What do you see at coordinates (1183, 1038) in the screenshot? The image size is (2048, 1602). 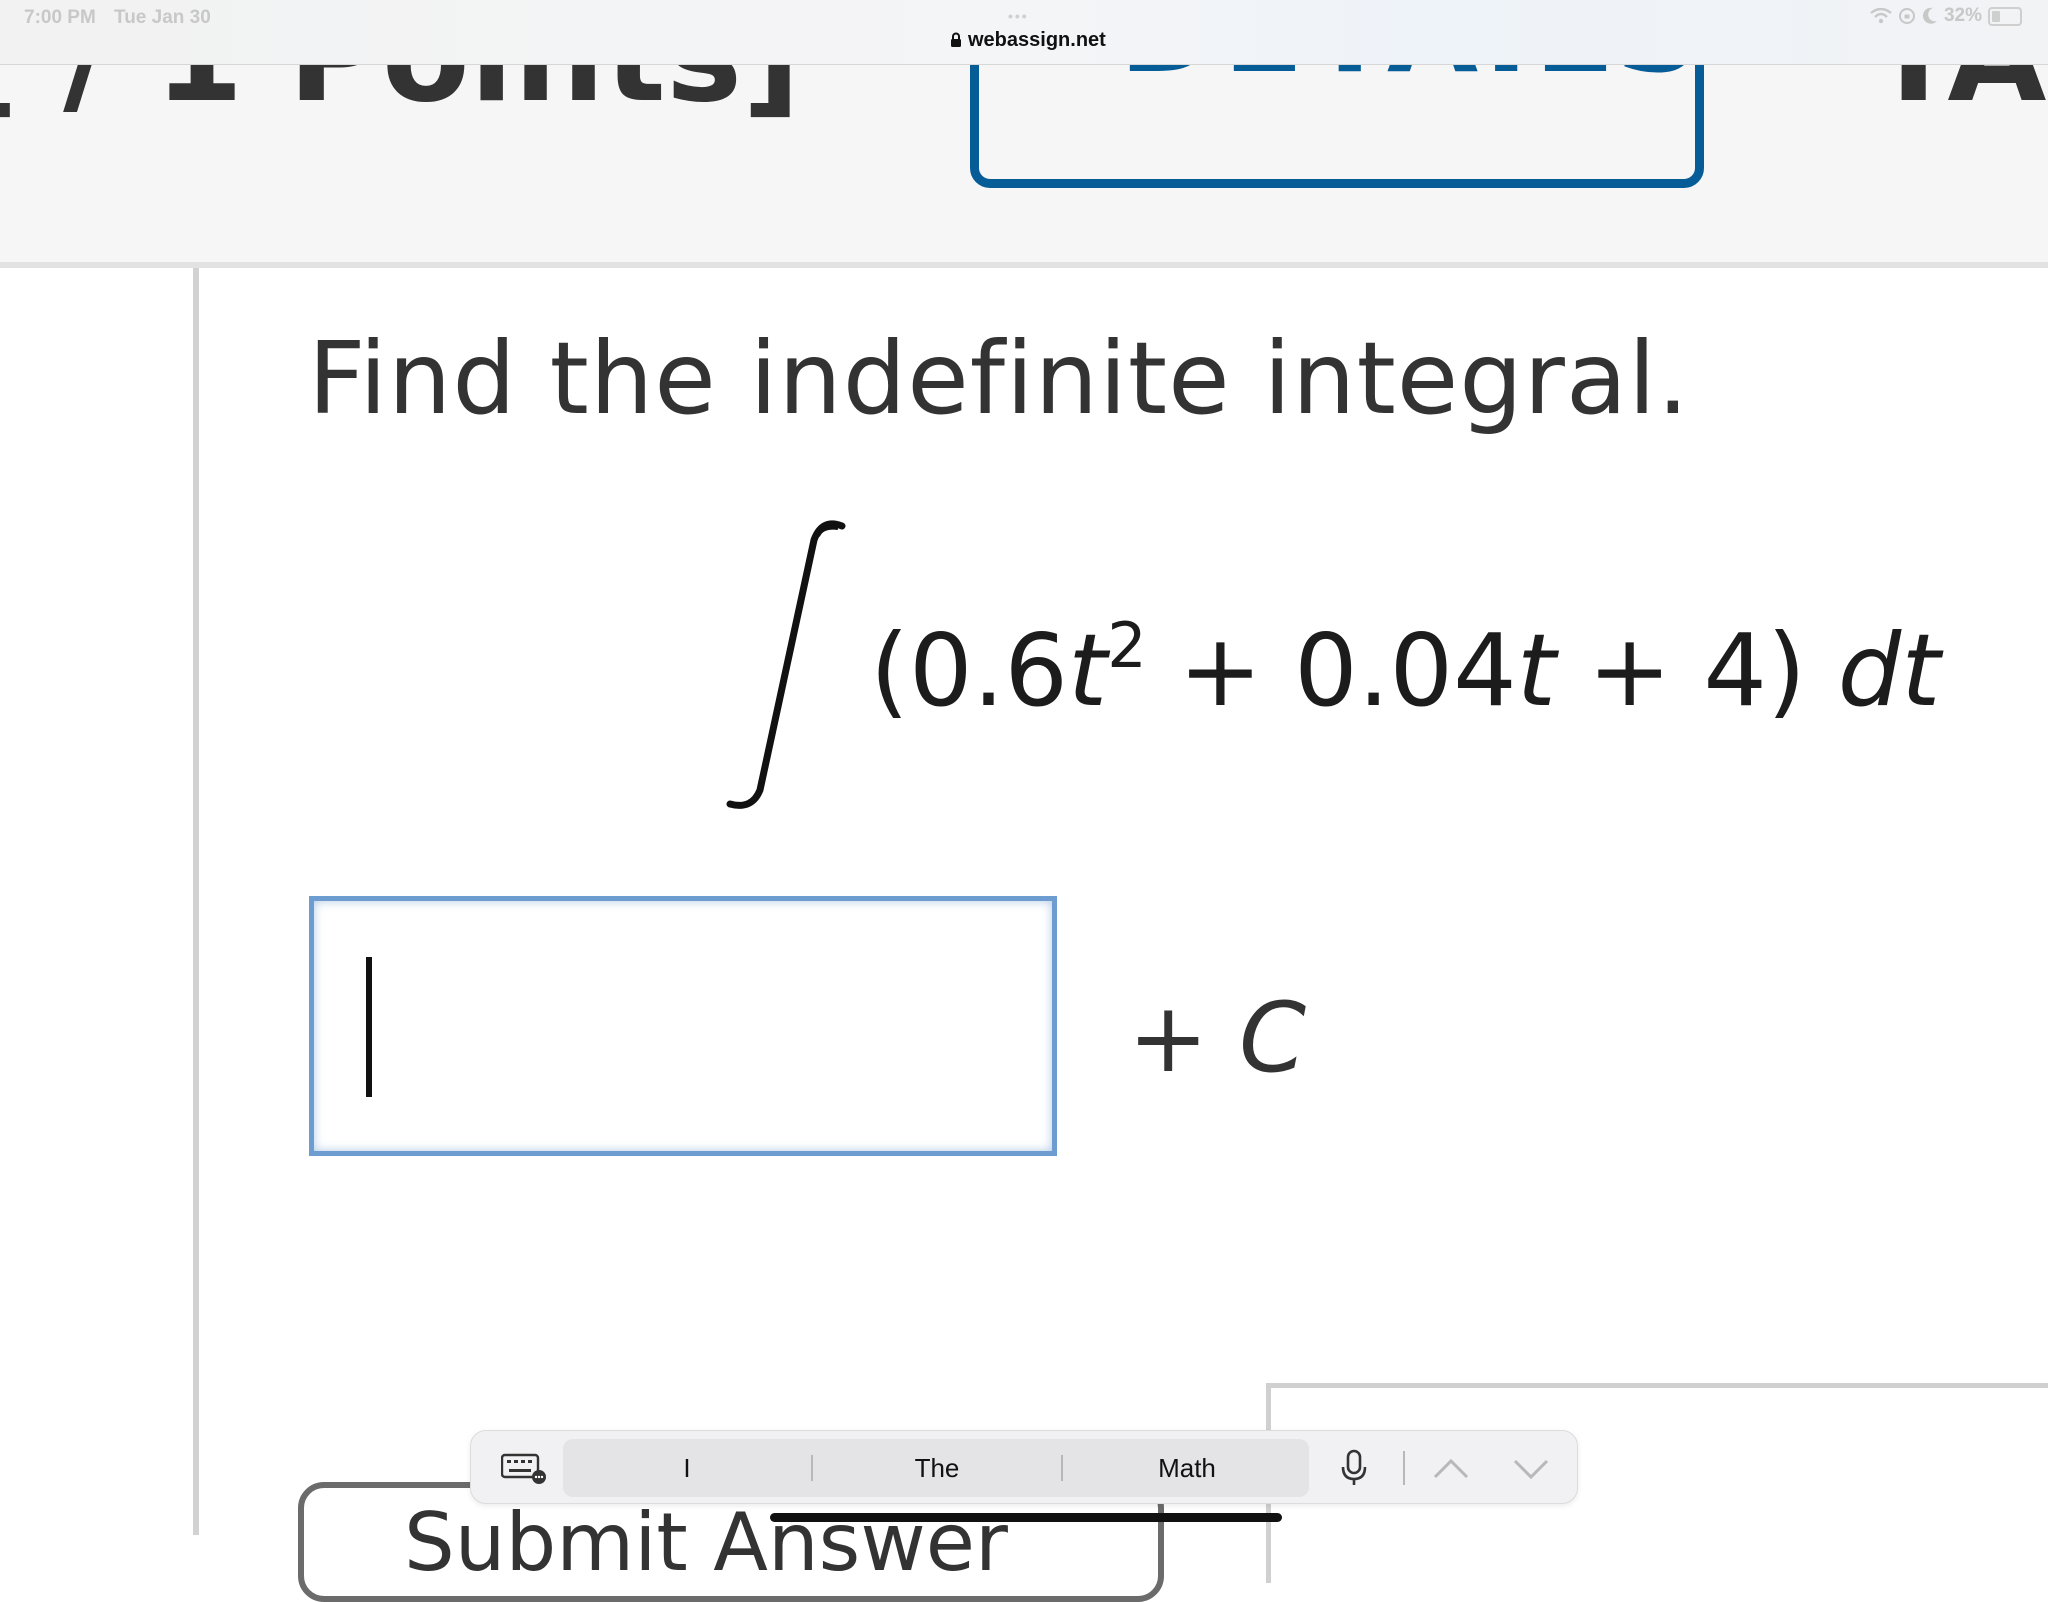 I see `plus-sign: +` at bounding box center [1183, 1038].